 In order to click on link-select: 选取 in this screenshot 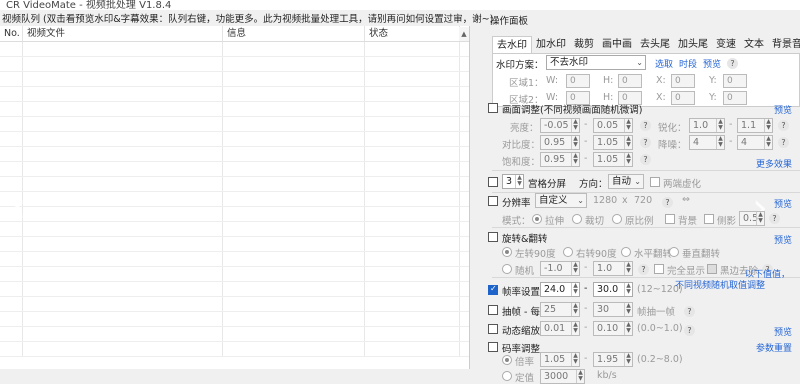, I will do `click(664, 63)`.